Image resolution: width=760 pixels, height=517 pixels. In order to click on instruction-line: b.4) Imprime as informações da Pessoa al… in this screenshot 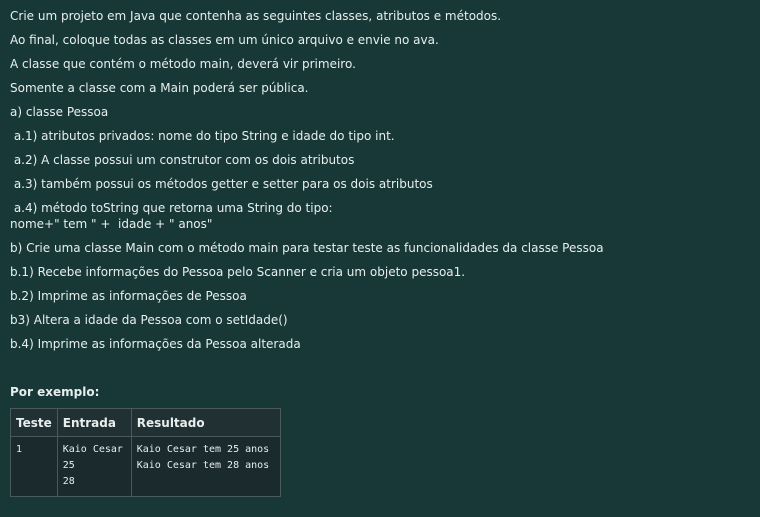, I will do `click(155, 344)`.